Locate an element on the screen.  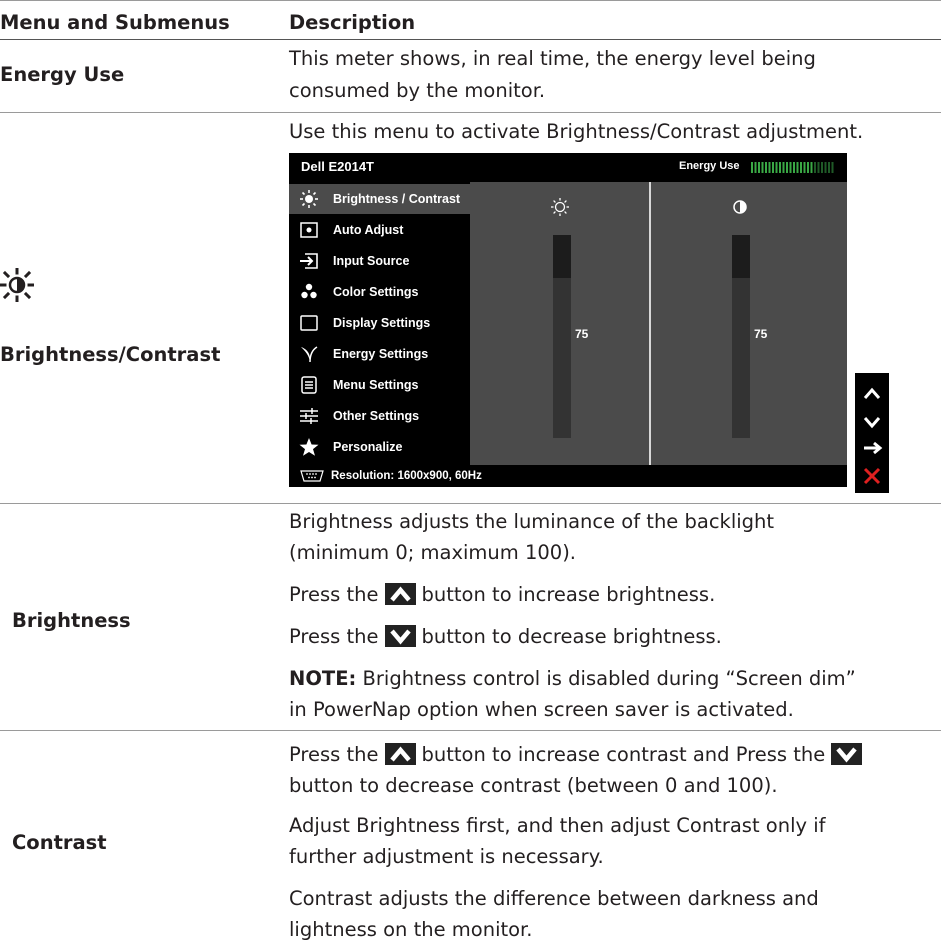
header-rule is located at coordinates (470, 39).